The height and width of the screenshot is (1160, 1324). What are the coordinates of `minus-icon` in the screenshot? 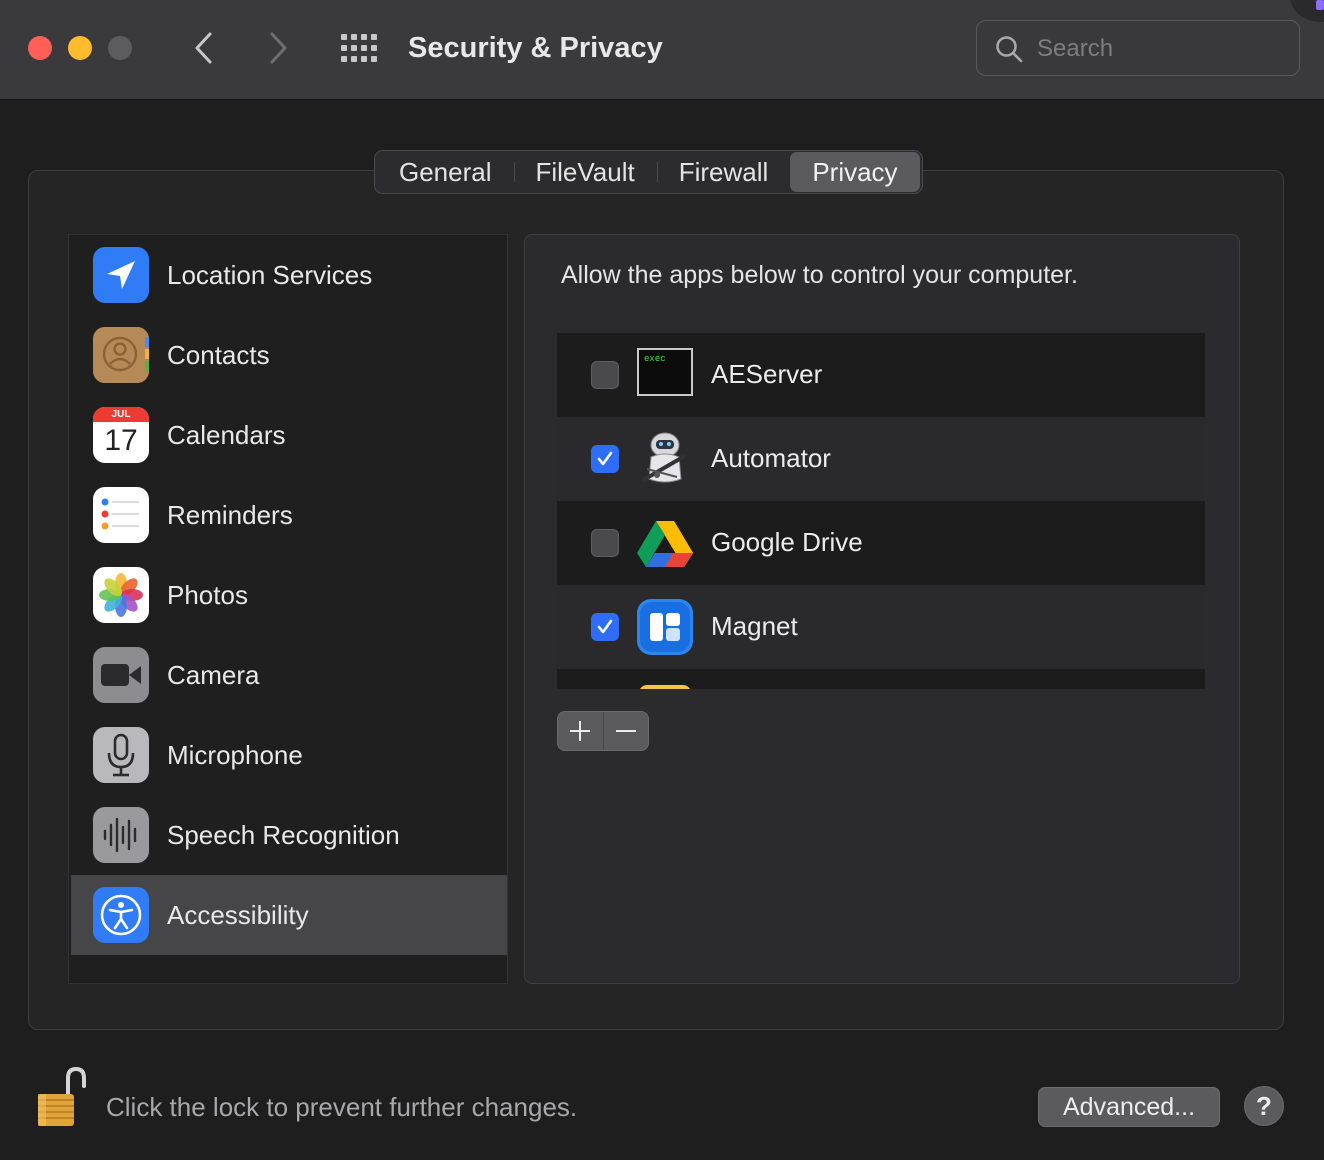 It's located at (625, 731).